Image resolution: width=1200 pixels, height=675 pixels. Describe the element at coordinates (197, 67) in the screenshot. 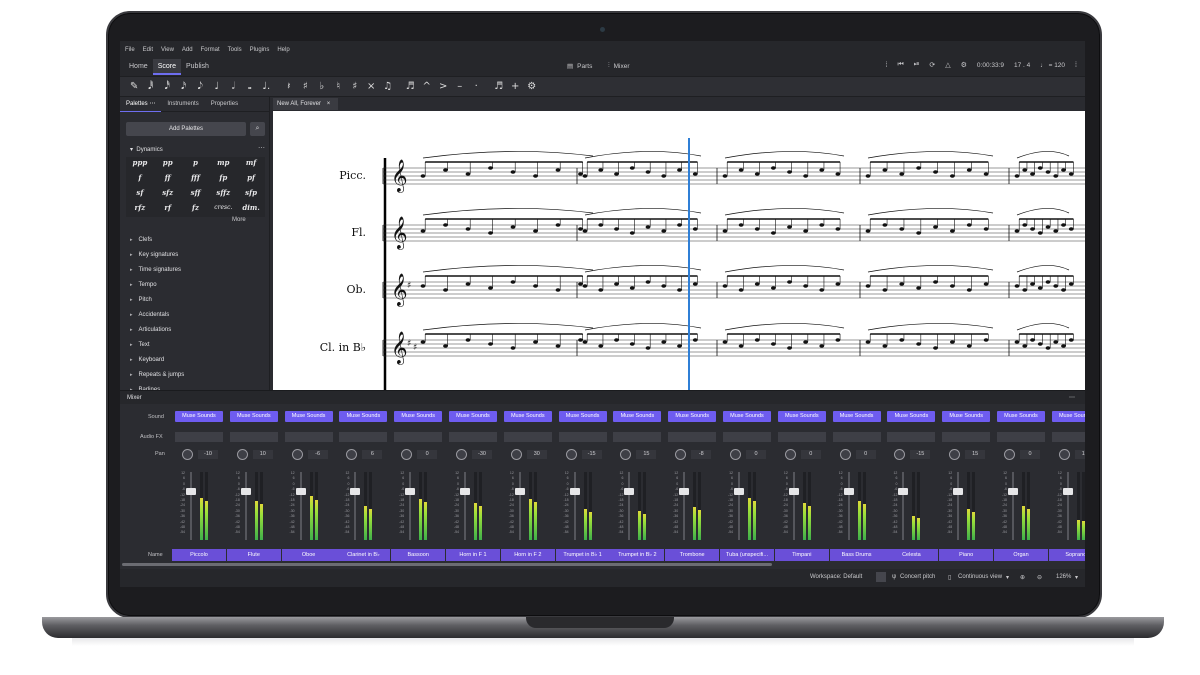

I see `tab-publish: Publish` at that location.